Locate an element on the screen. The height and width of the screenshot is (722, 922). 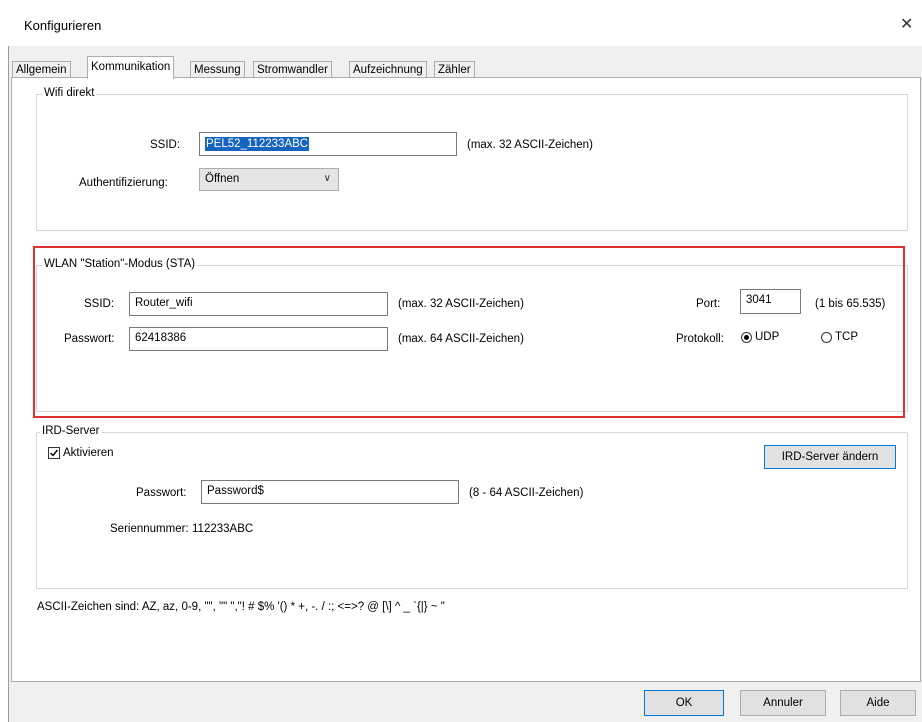
wifi-ssid-field: PEL52_112233ABC is located at coordinates (328, 144).